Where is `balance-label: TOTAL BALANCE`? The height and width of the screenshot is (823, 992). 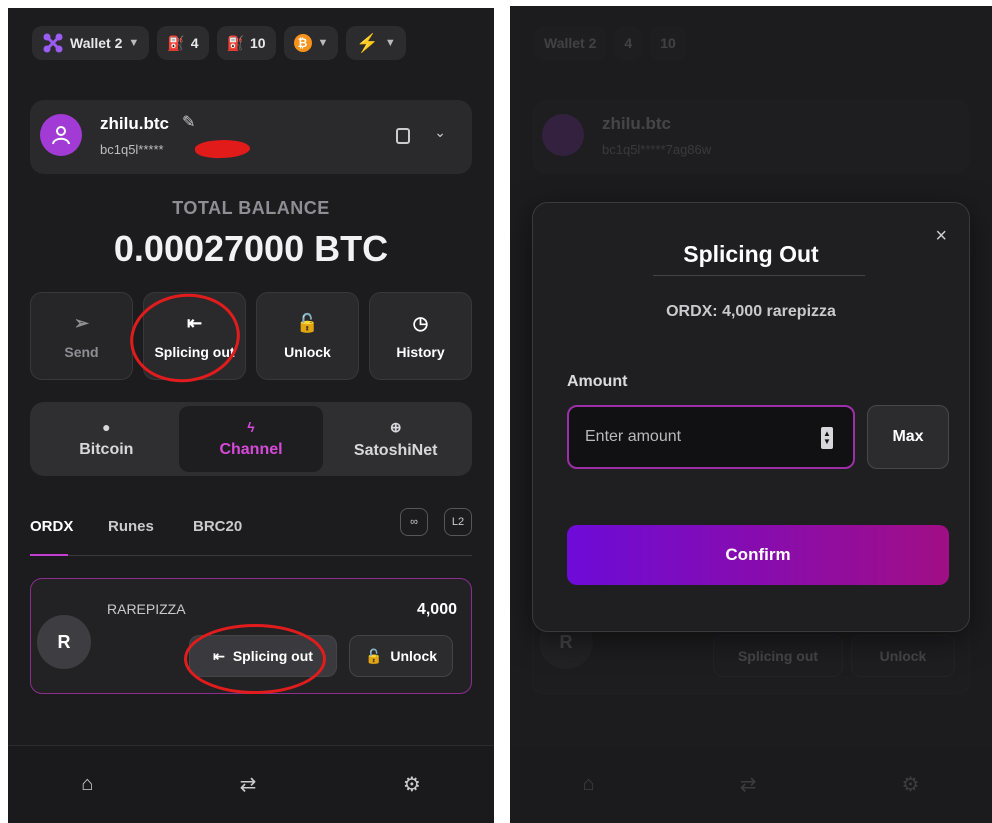 balance-label: TOTAL BALANCE is located at coordinates (251, 208).